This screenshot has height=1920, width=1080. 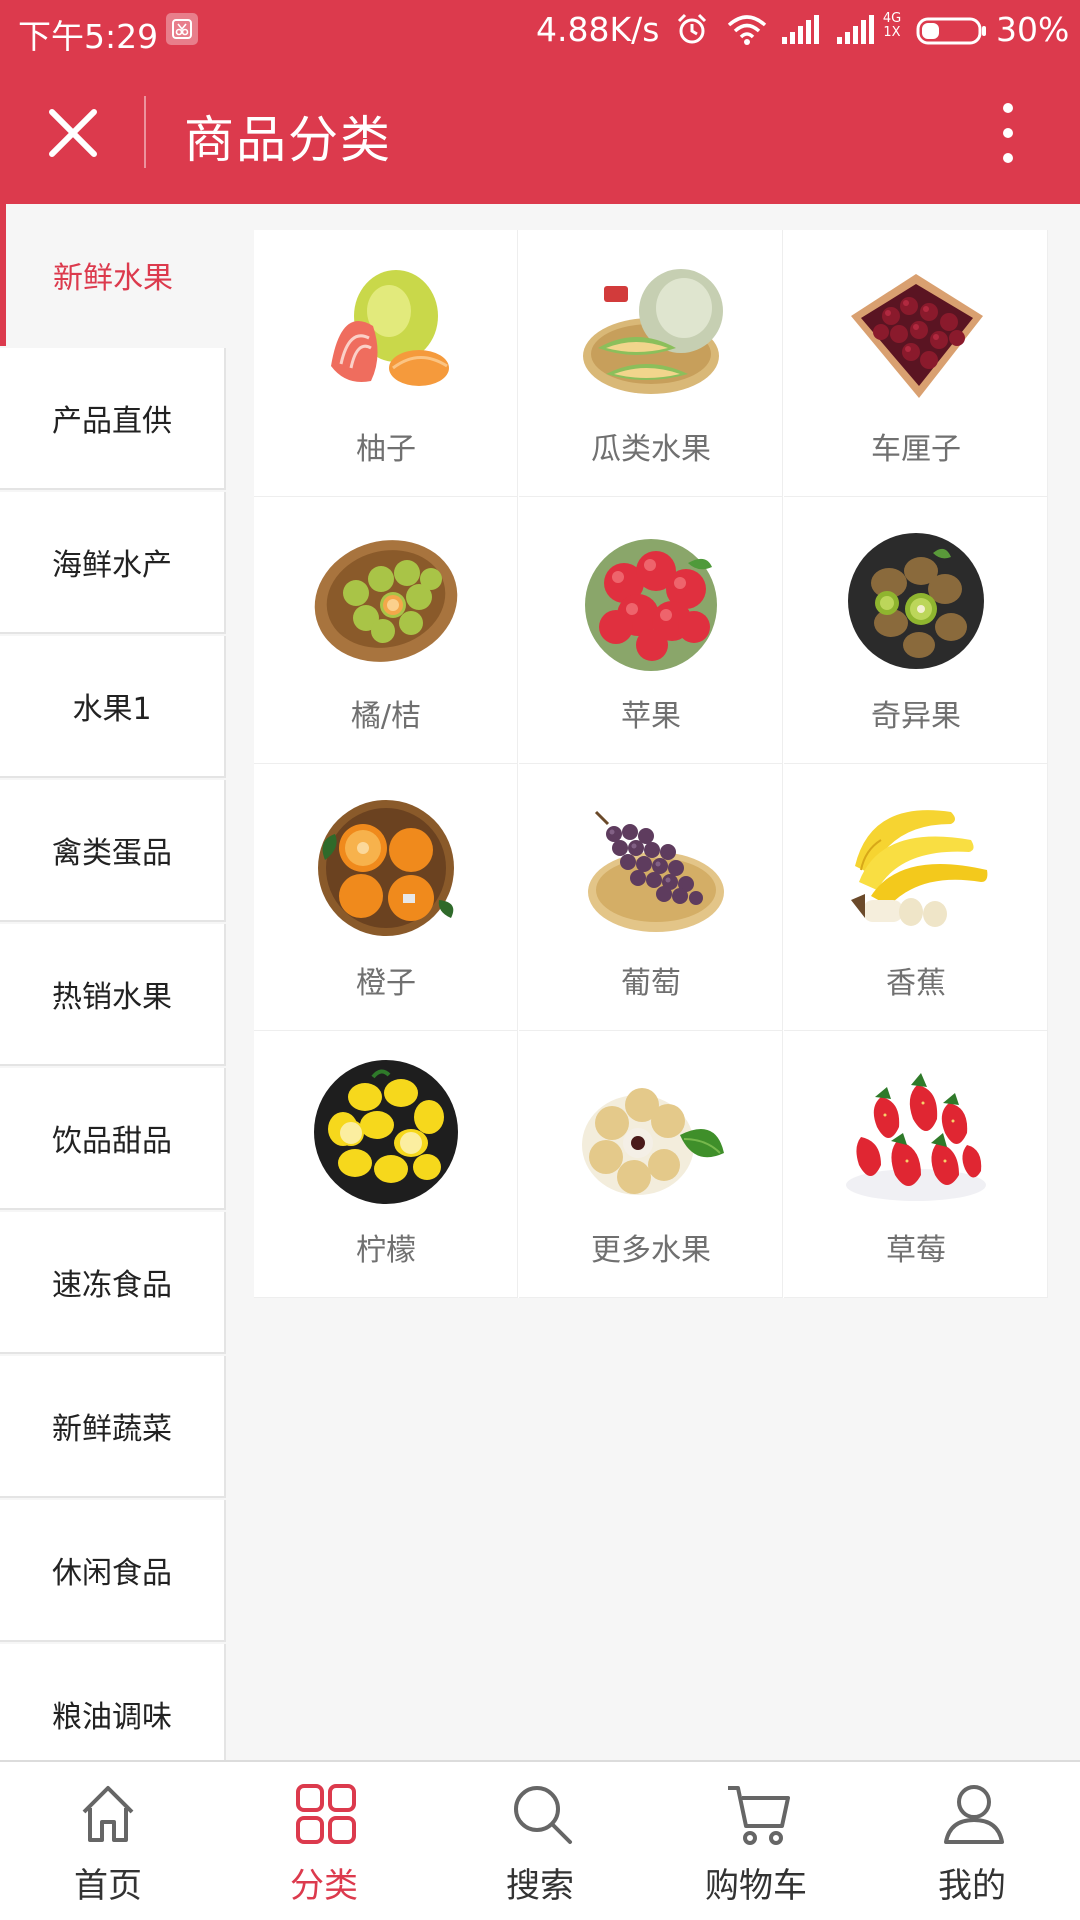 I want to click on product-oranges: 橙子, so click(x=386, y=897).